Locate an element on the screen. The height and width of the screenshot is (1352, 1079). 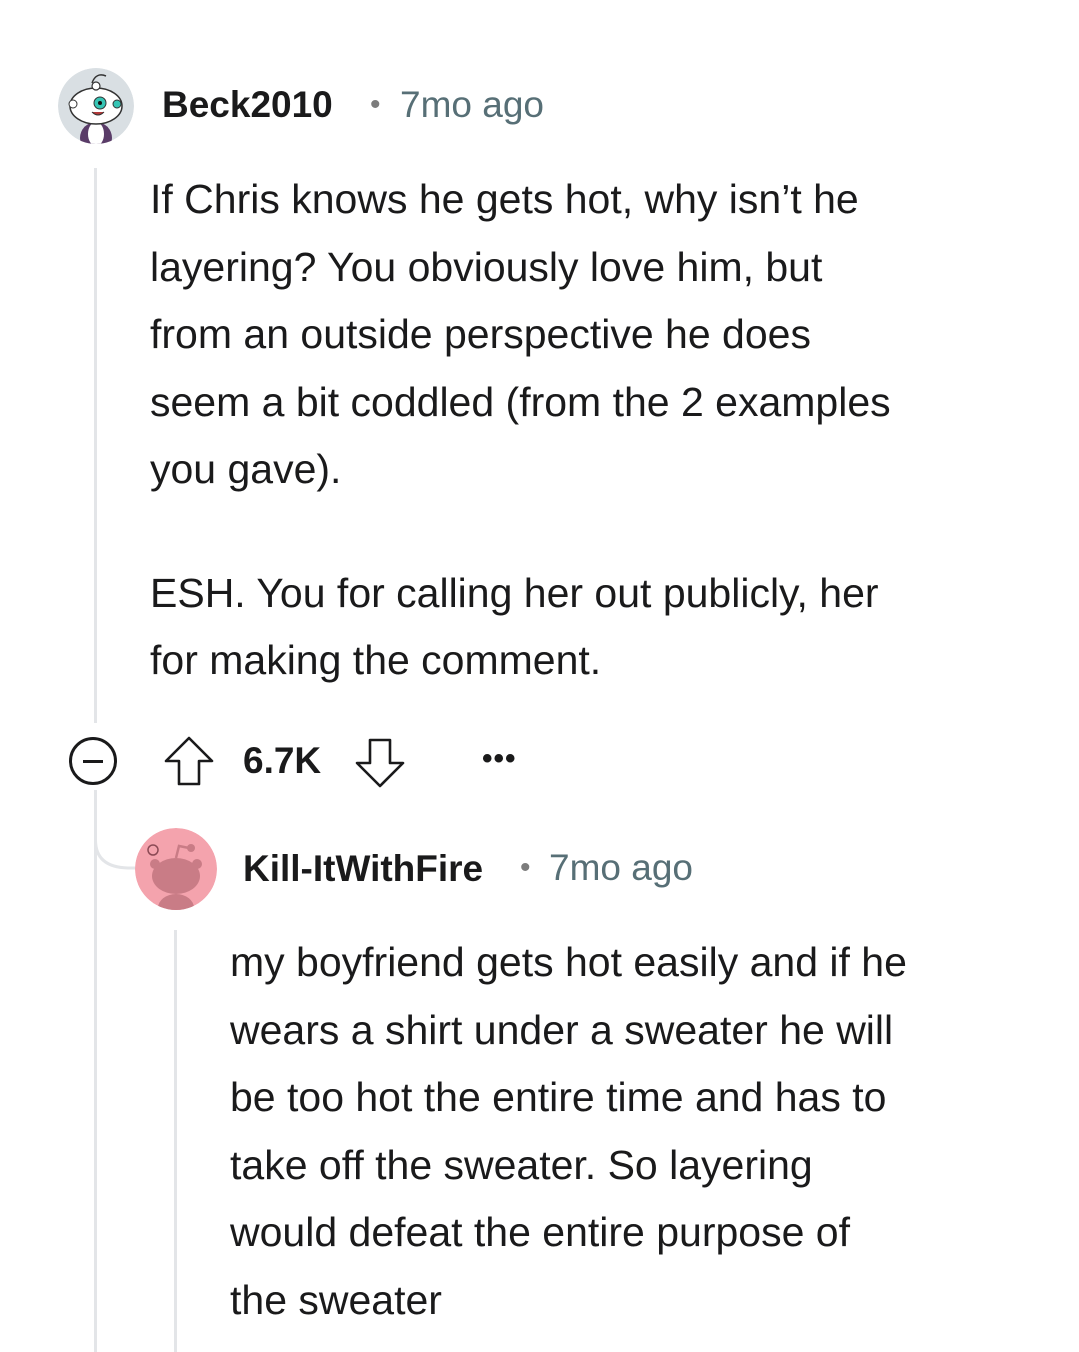
reply-avatar is located at coordinates (176, 869).